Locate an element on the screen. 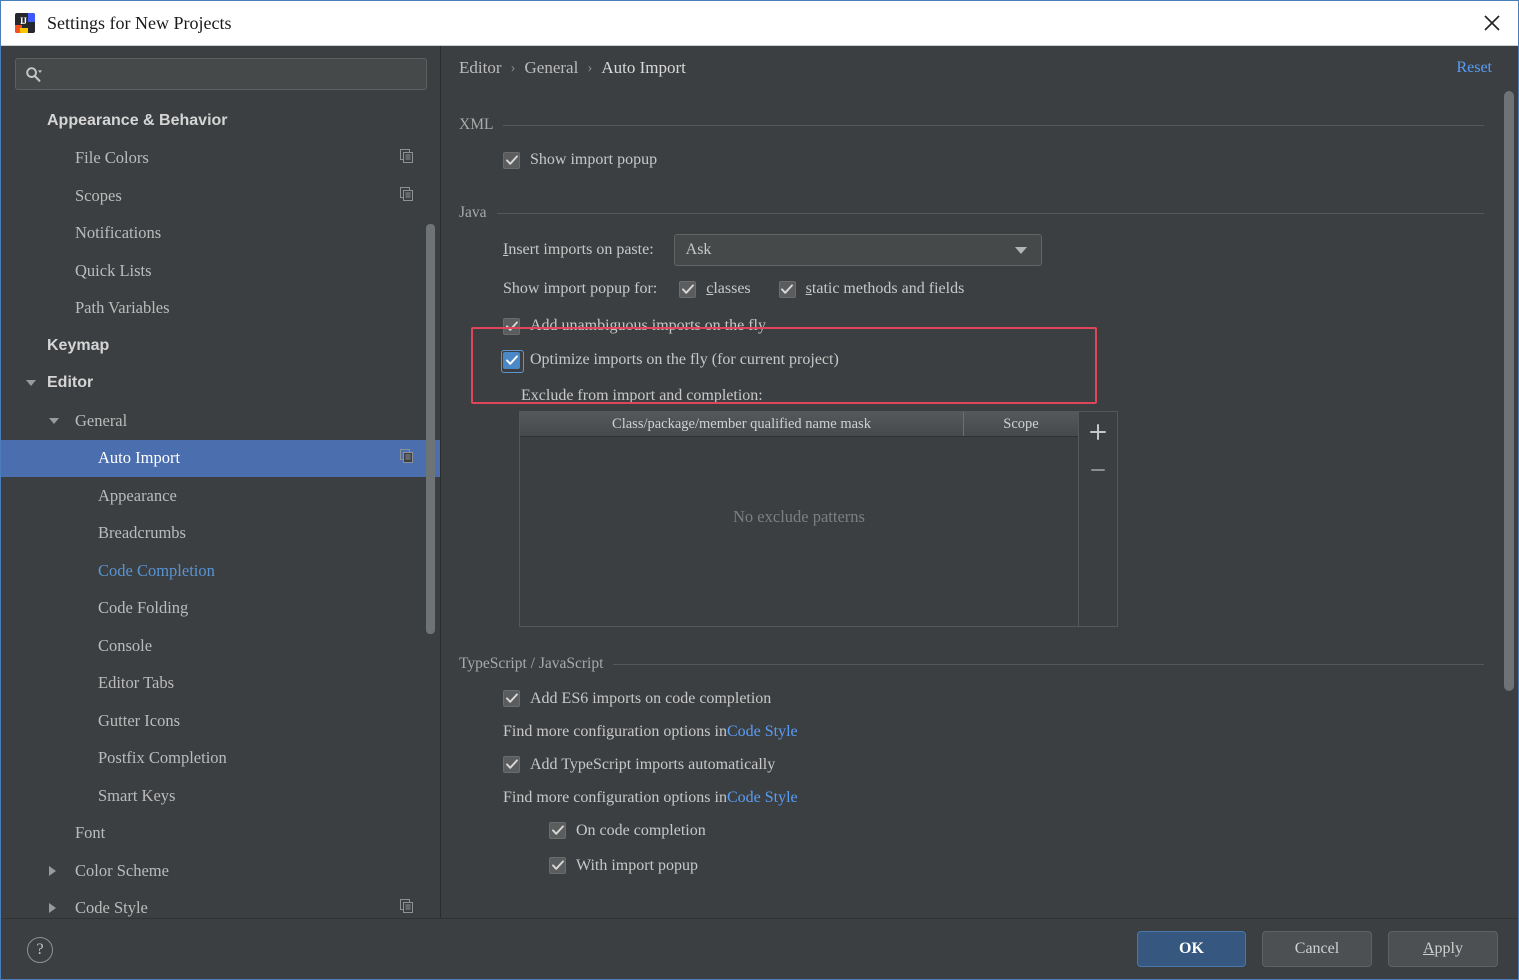 This screenshot has height=980, width=1519. search-box is located at coordinates (221, 74).